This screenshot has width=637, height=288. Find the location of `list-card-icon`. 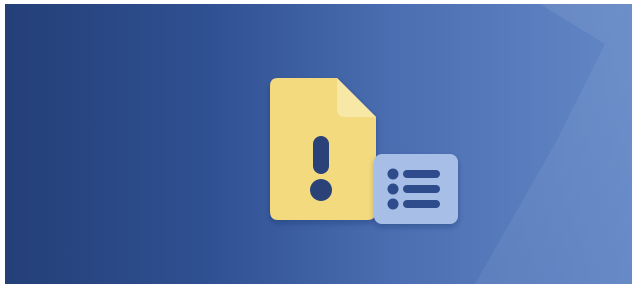

list-card-icon is located at coordinates (416, 189).